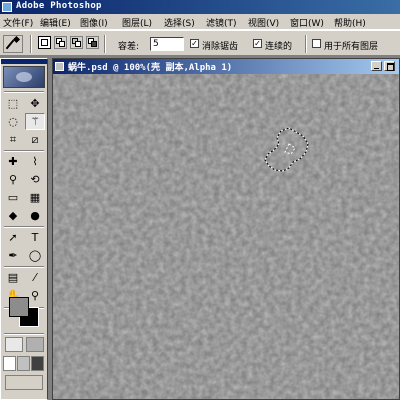 The image size is (400, 400). Describe the element at coordinates (316, 43) in the screenshot. I see `all-layers-checkbox` at that location.